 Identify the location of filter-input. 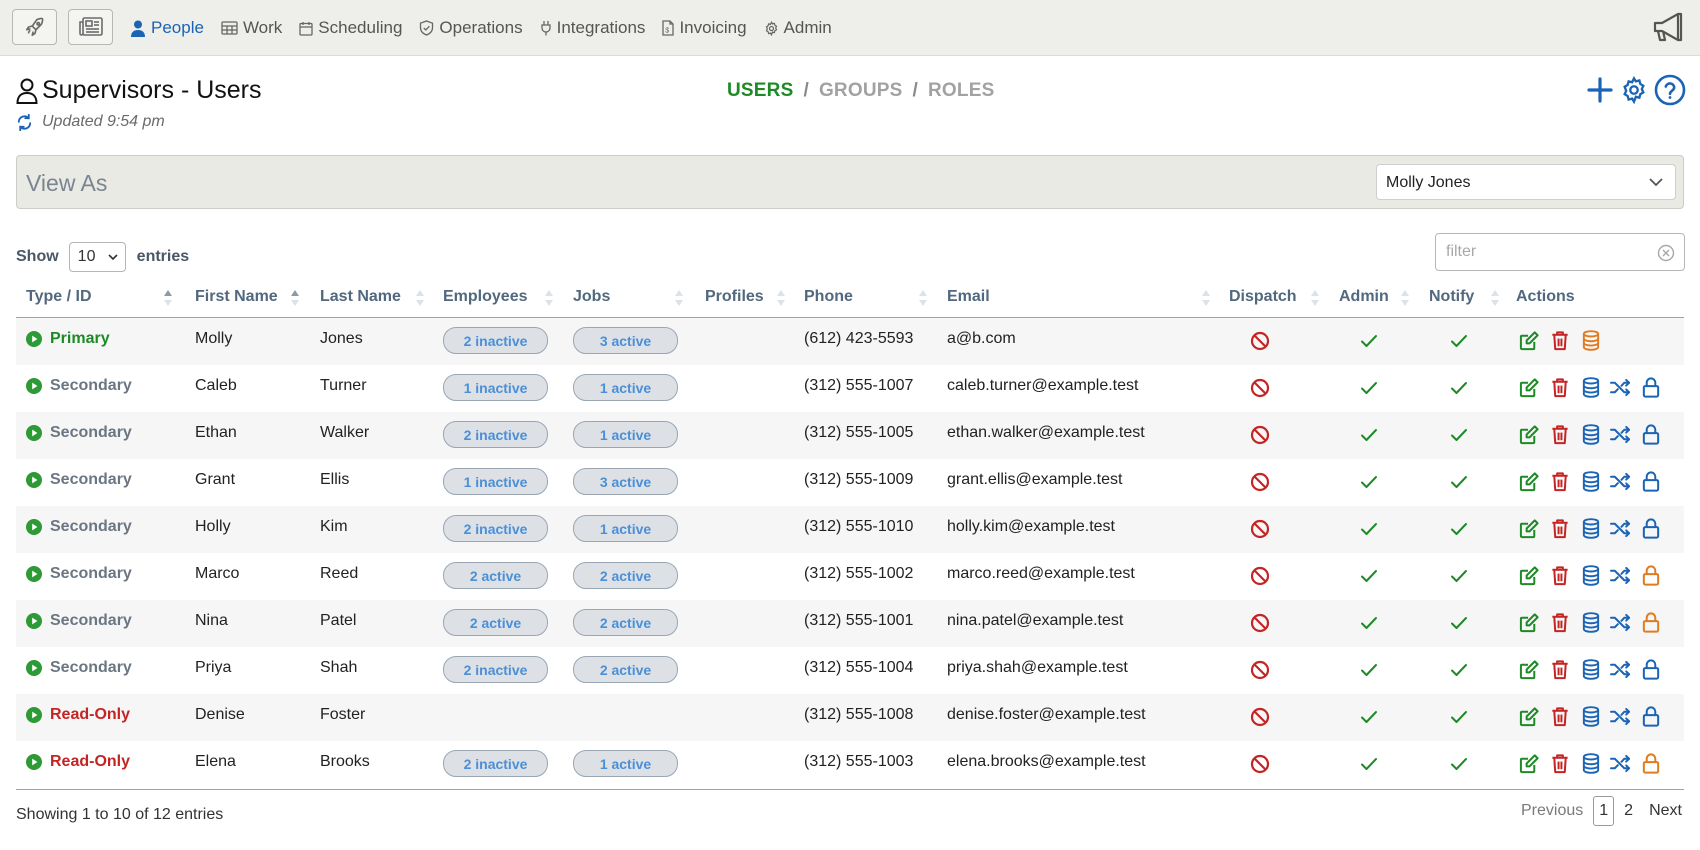
(1541, 252).